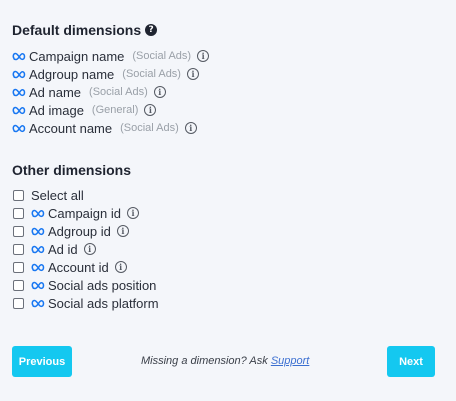 Image resolution: width=456 pixels, height=401 pixels. I want to click on next-button: Next, so click(411, 361).